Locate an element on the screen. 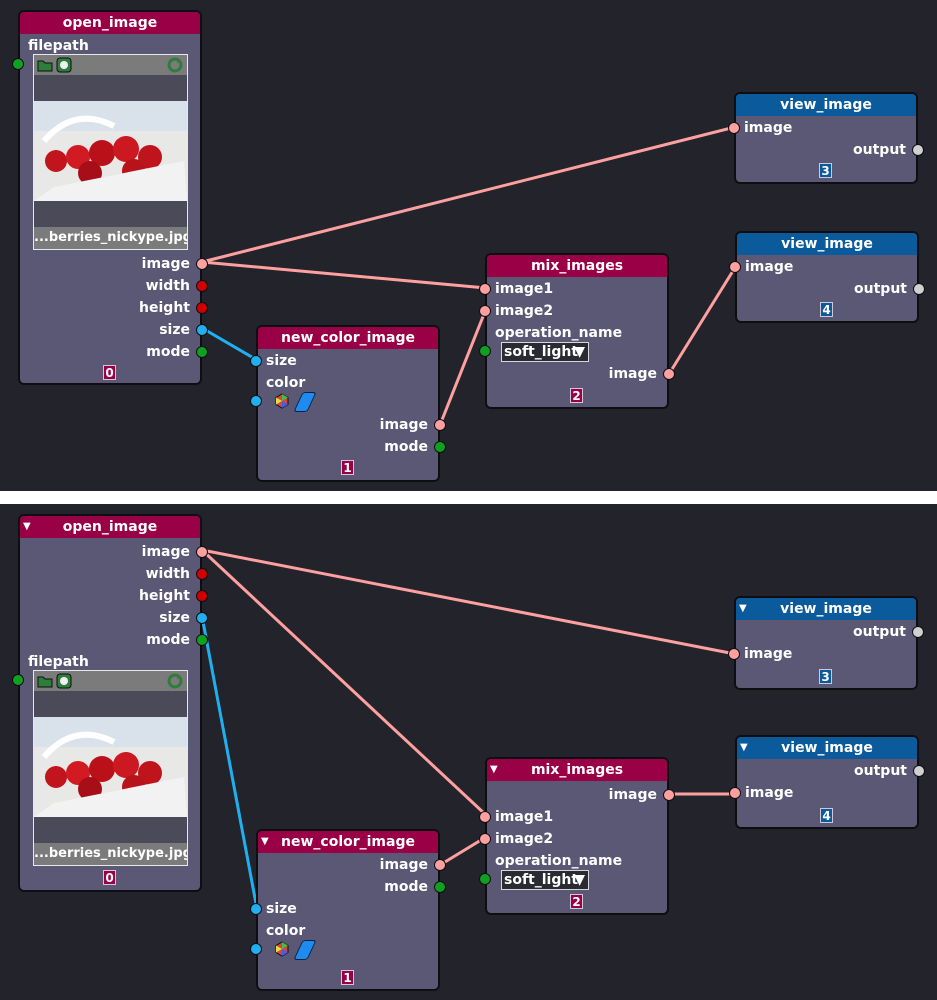 The height and width of the screenshot is (1000, 937). new-color-image-node-header: ▼ new_color_image is located at coordinates (348, 842).